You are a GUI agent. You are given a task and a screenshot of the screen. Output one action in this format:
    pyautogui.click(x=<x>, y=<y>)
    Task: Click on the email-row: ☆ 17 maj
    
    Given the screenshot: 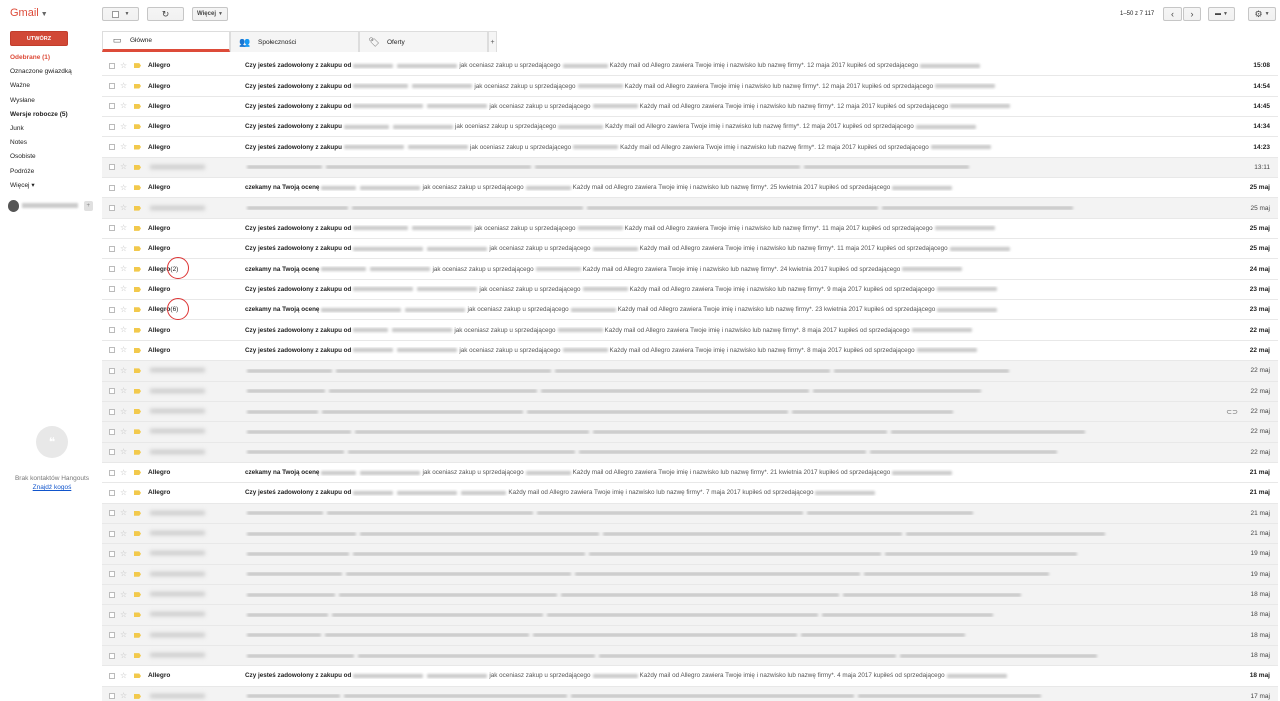 What is the action you would take?
    pyautogui.click(x=690, y=693)
    